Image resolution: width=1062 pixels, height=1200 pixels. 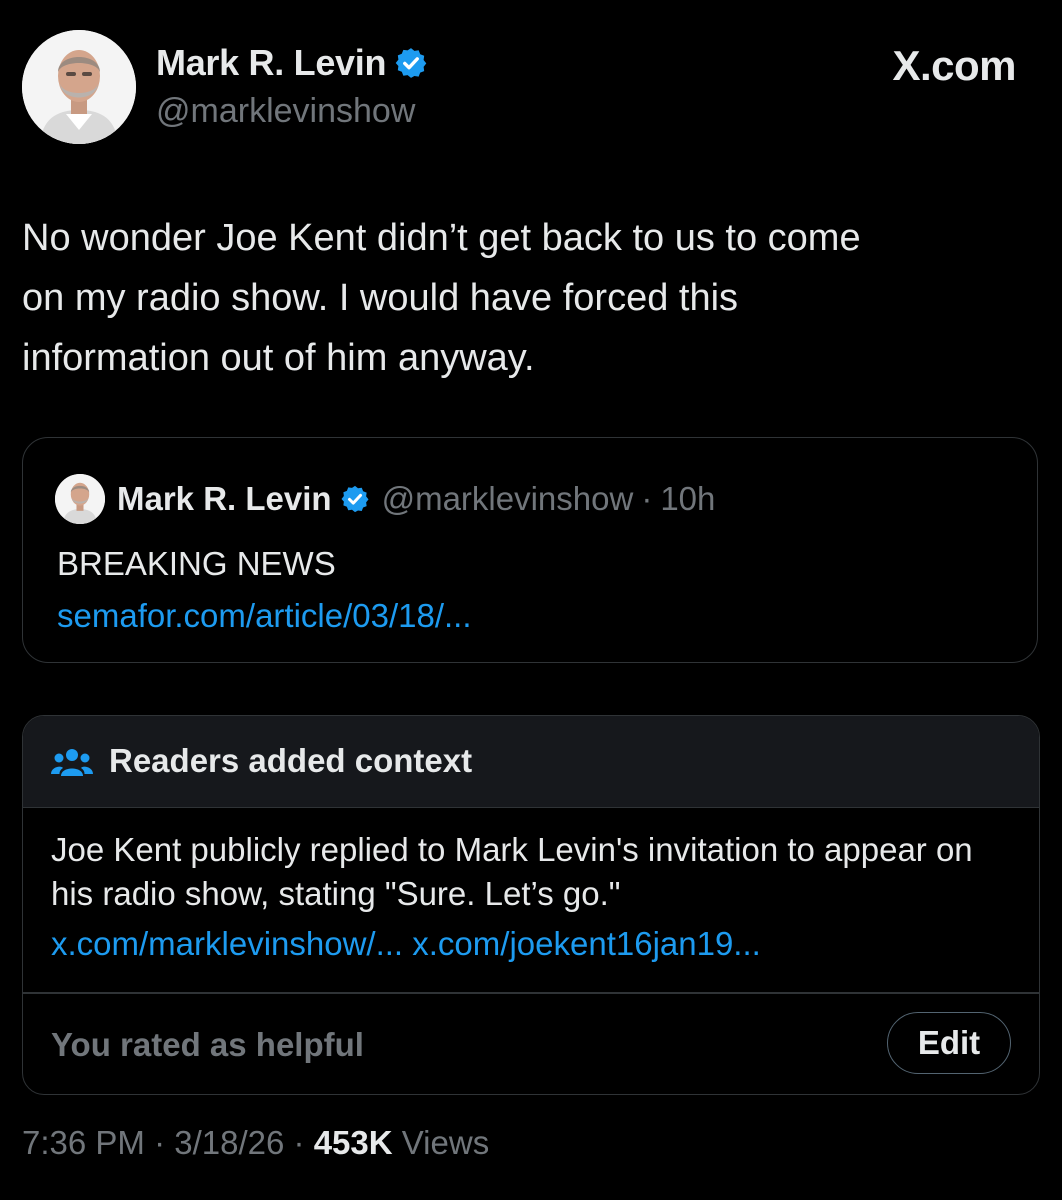 What do you see at coordinates (285, 111) in the screenshot?
I see `author-handle: @marklevinshow` at bounding box center [285, 111].